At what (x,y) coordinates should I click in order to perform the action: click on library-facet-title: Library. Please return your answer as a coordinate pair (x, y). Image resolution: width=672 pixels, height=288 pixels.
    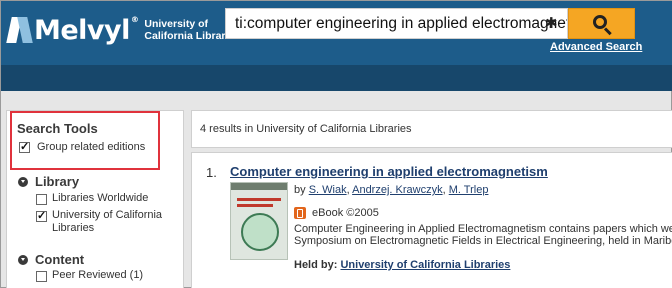
    Looking at the image, I should click on (57, 181).